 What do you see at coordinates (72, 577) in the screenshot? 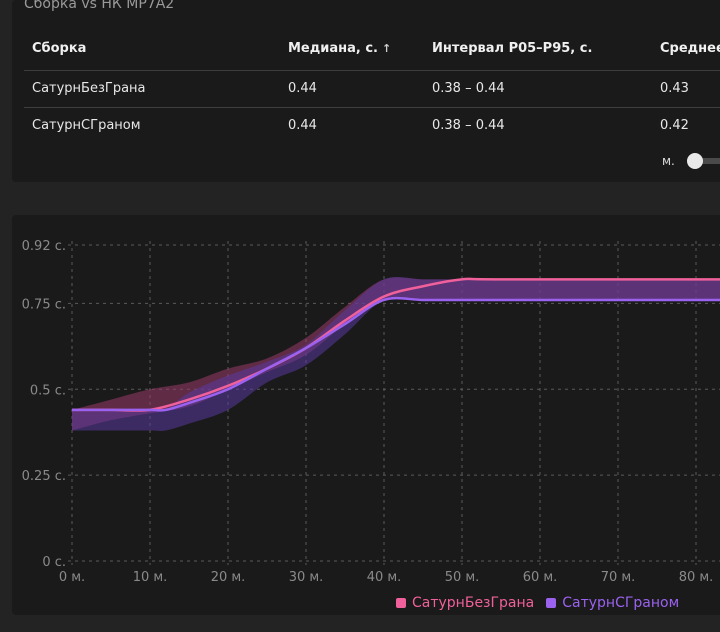
I see `x-tick-label: 0 м.` at bounding box center [72, 577].